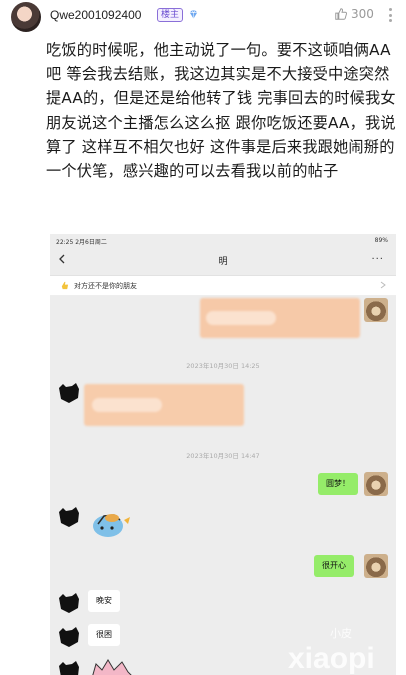 This screenshot has width=406, height=675. Describe the element at coordinates (377, 259) in the screenshot. I see `chat-more-icon: ···` at that location.